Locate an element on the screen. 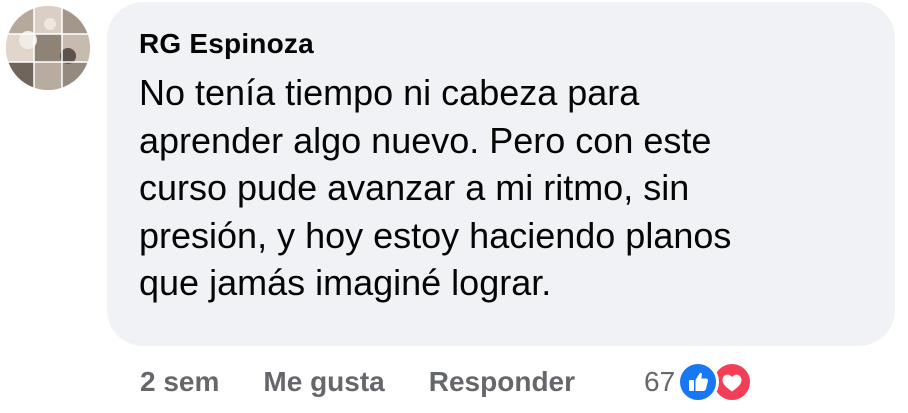 The width and height of the screenshot is (908, 413). reactions-summary: 67 is located at coordinates (703, 382).